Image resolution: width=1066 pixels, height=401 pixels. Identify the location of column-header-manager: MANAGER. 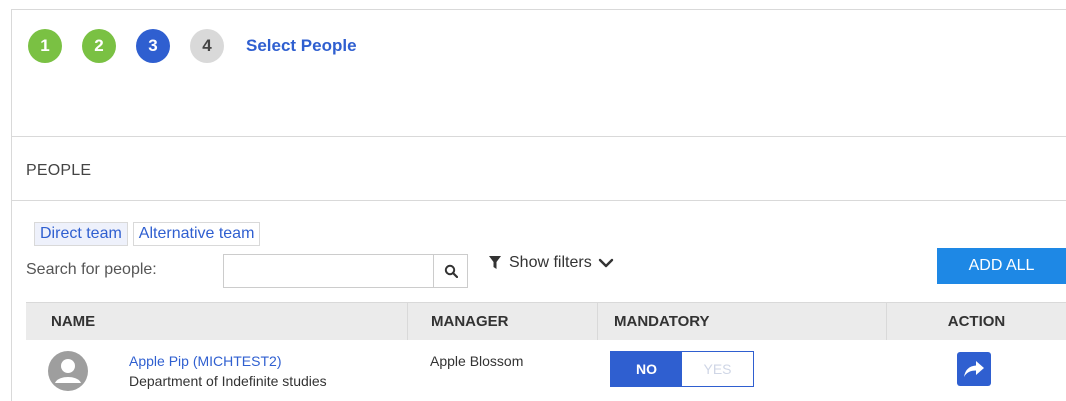
(502, 321).